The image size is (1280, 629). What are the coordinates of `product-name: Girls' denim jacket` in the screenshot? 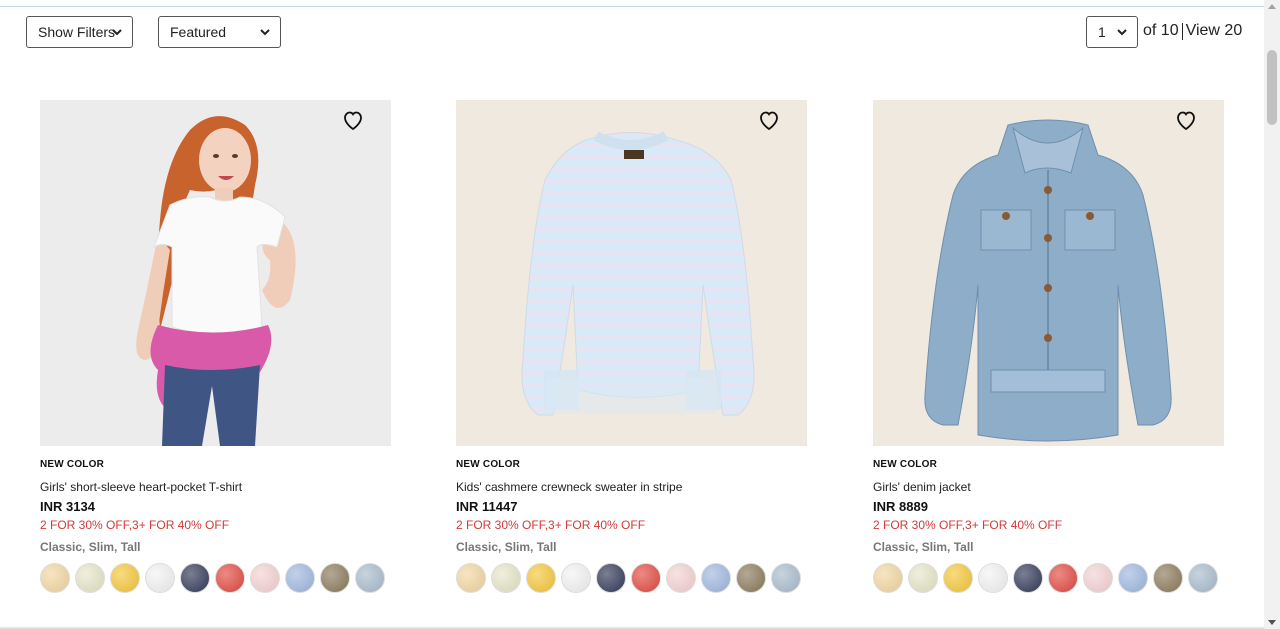 It's located at (1048, 487).